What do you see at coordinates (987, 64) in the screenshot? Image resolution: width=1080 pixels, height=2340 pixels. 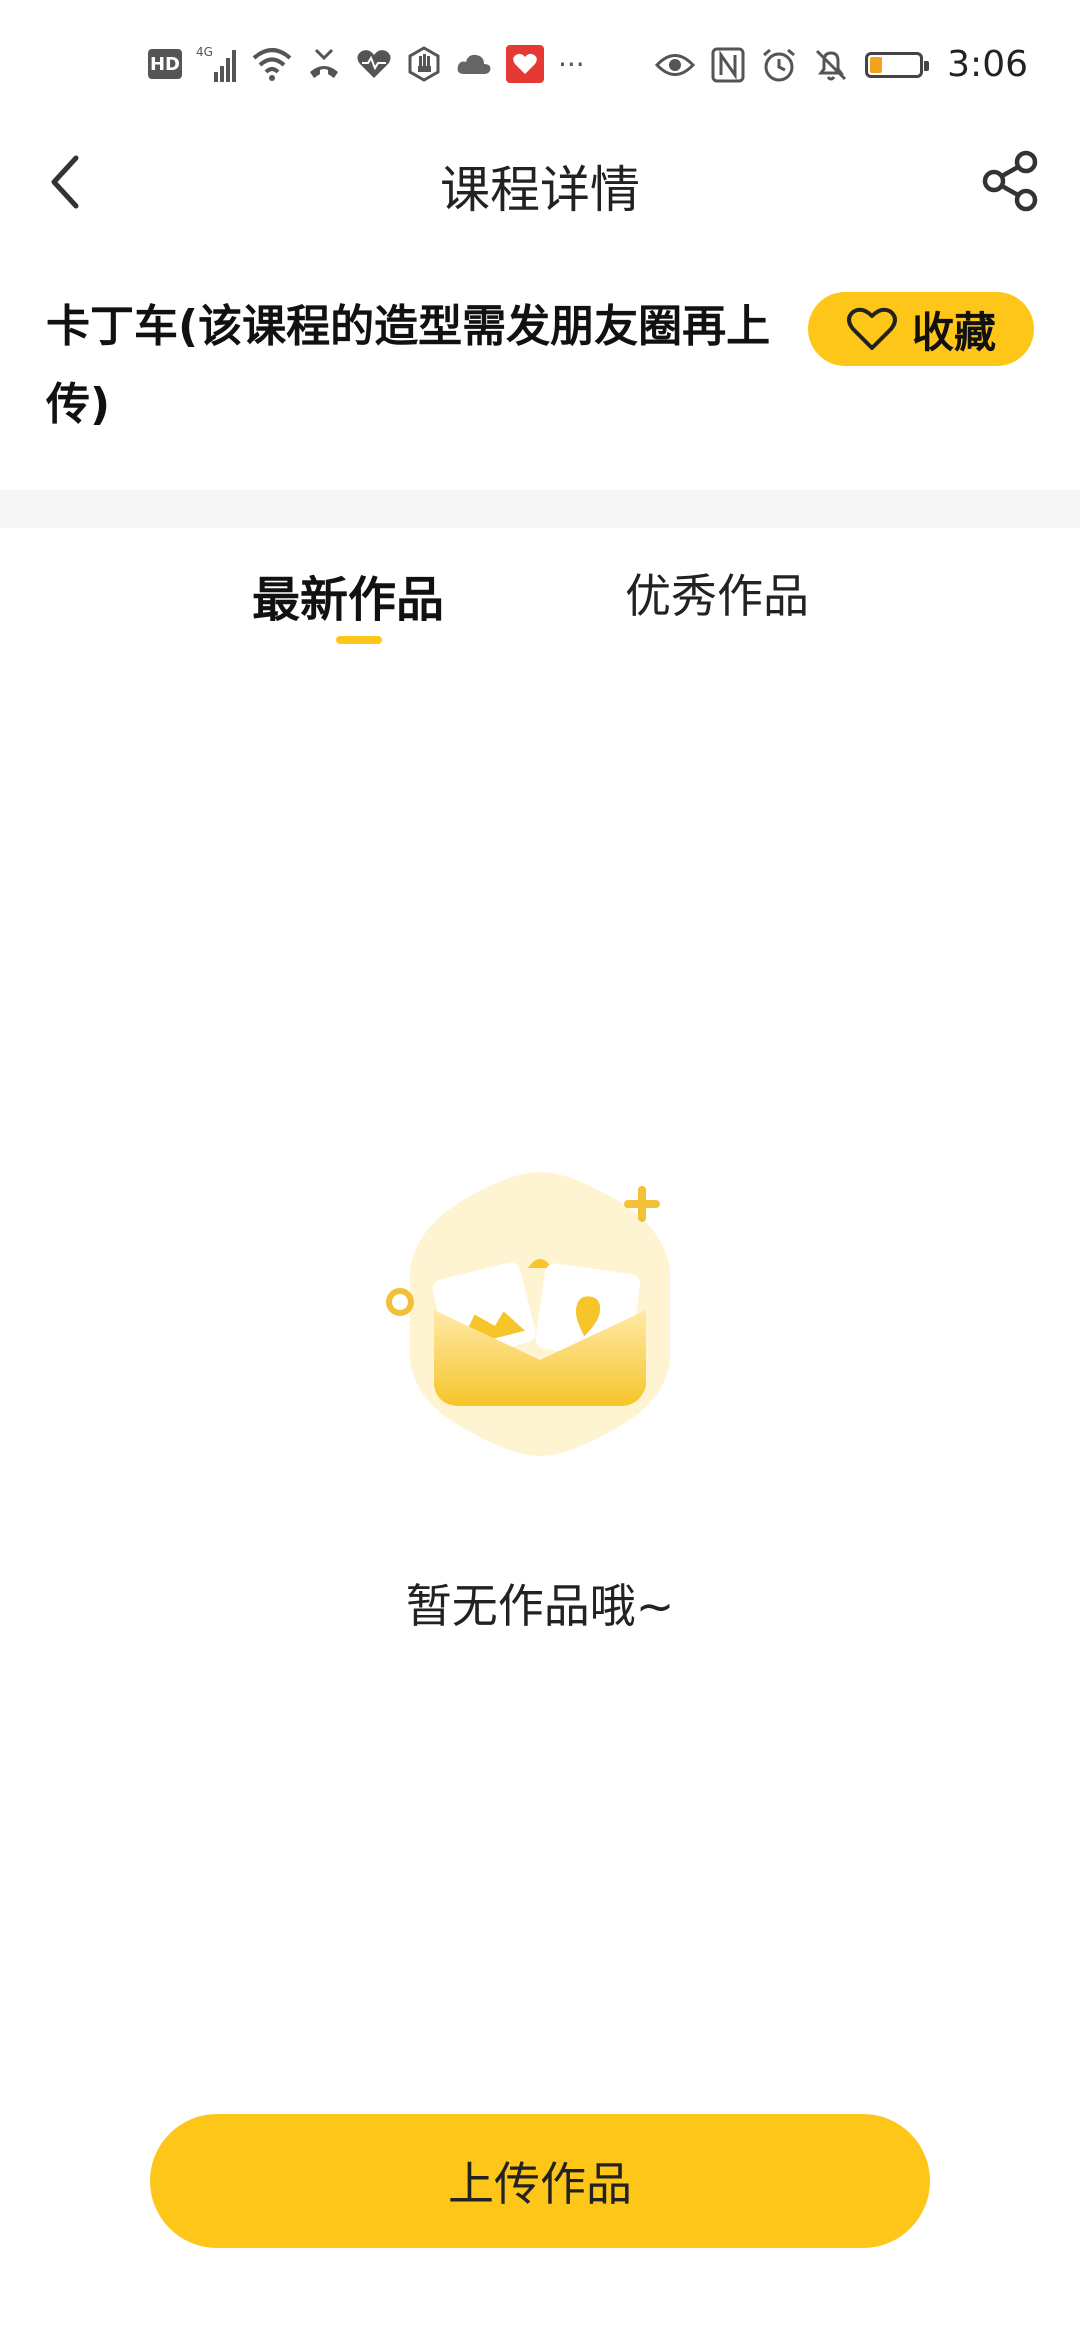 I see `status-time: 3:06` at bounding box center [987, 64].